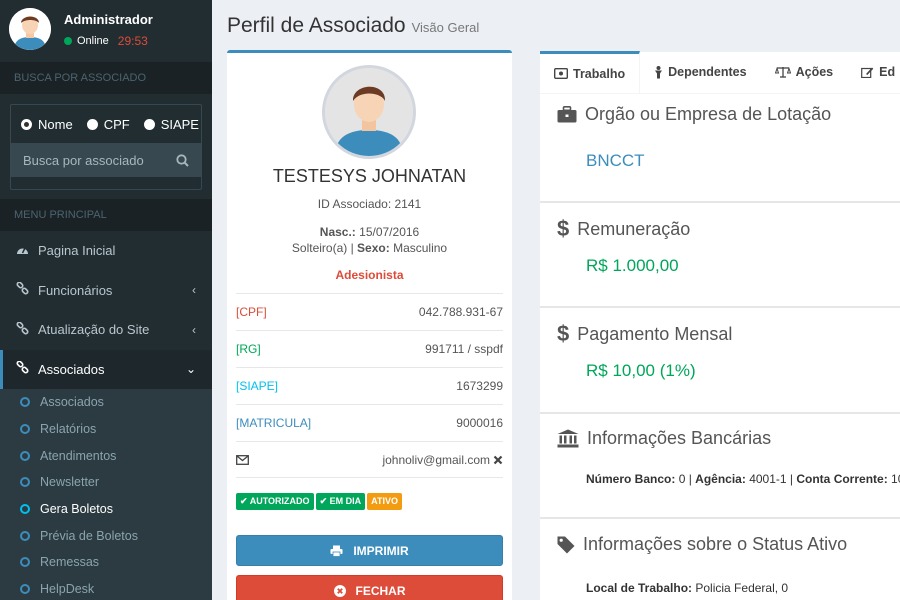 Image resolution: width=900 pixels, height=600 pixels. Describe the element at coordinates (257, 386) in the screenshot. I see `siape-label: [SIAPE]` at that location.